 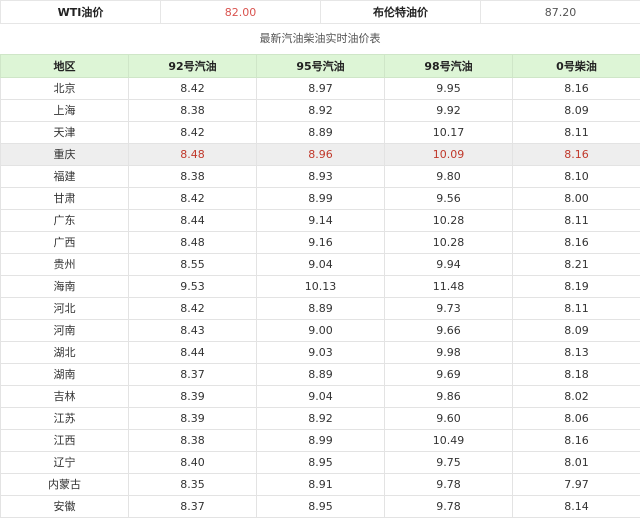 I want to click on table-row: 河北8.428.899.738.11, so click(x=320, y=309).